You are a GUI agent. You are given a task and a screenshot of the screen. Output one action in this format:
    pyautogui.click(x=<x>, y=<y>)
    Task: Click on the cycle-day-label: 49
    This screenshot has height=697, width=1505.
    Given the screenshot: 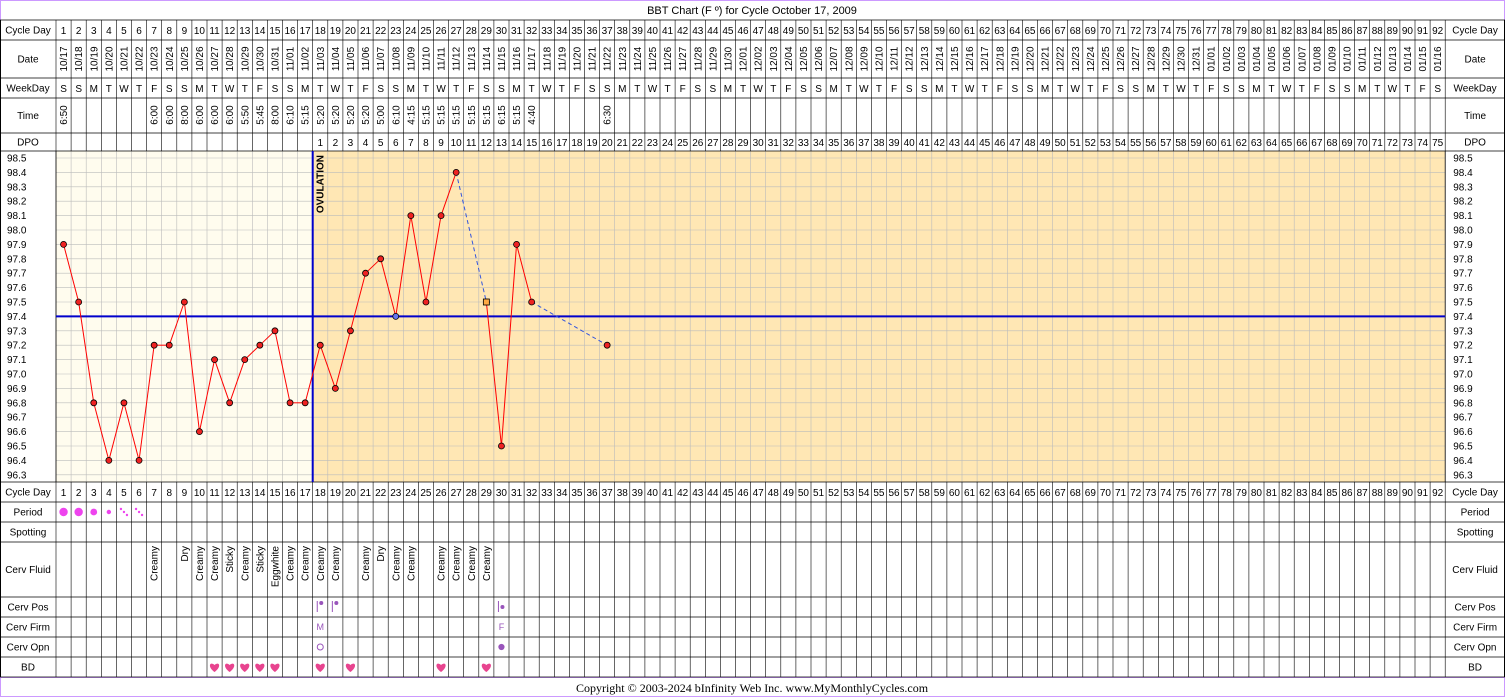 What is the action you would take?
    pyautogui.click(x=789, y=31)
    